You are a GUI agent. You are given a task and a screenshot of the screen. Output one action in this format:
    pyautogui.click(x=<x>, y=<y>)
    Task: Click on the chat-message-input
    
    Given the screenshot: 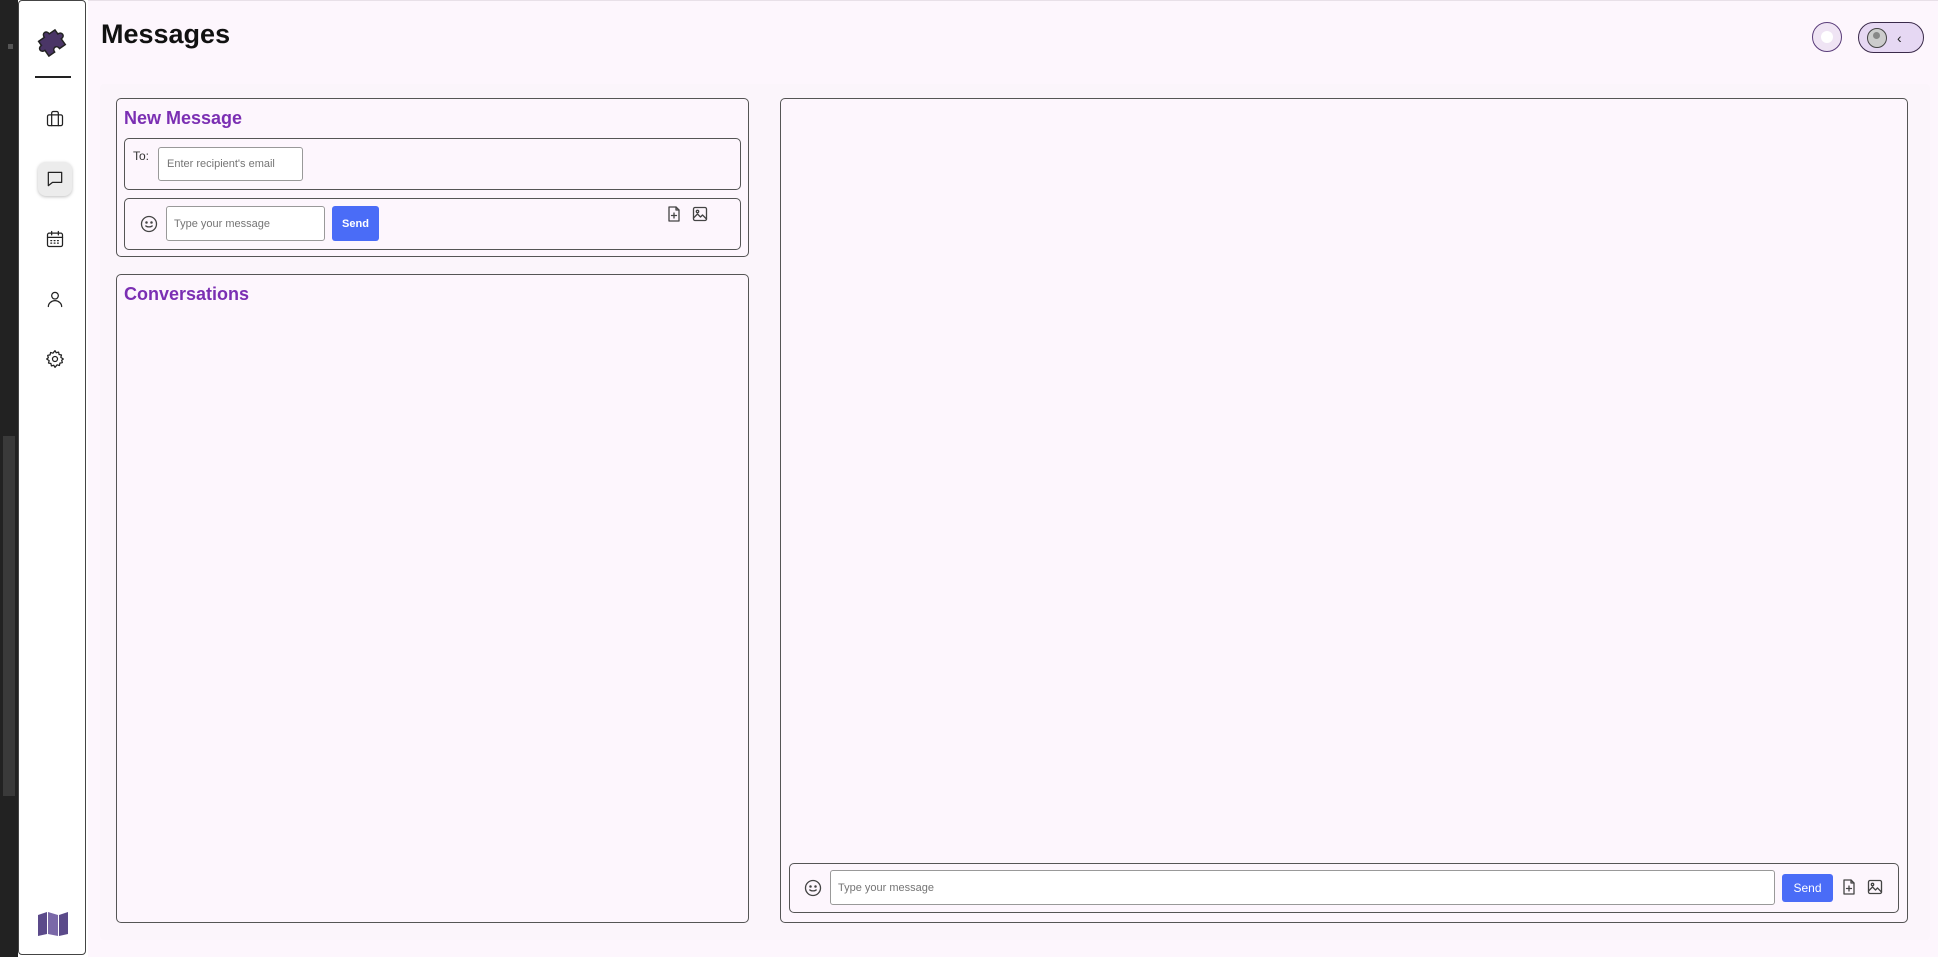 What is the action you would take?
    pyautogui.click(x=1302, y=887)
    